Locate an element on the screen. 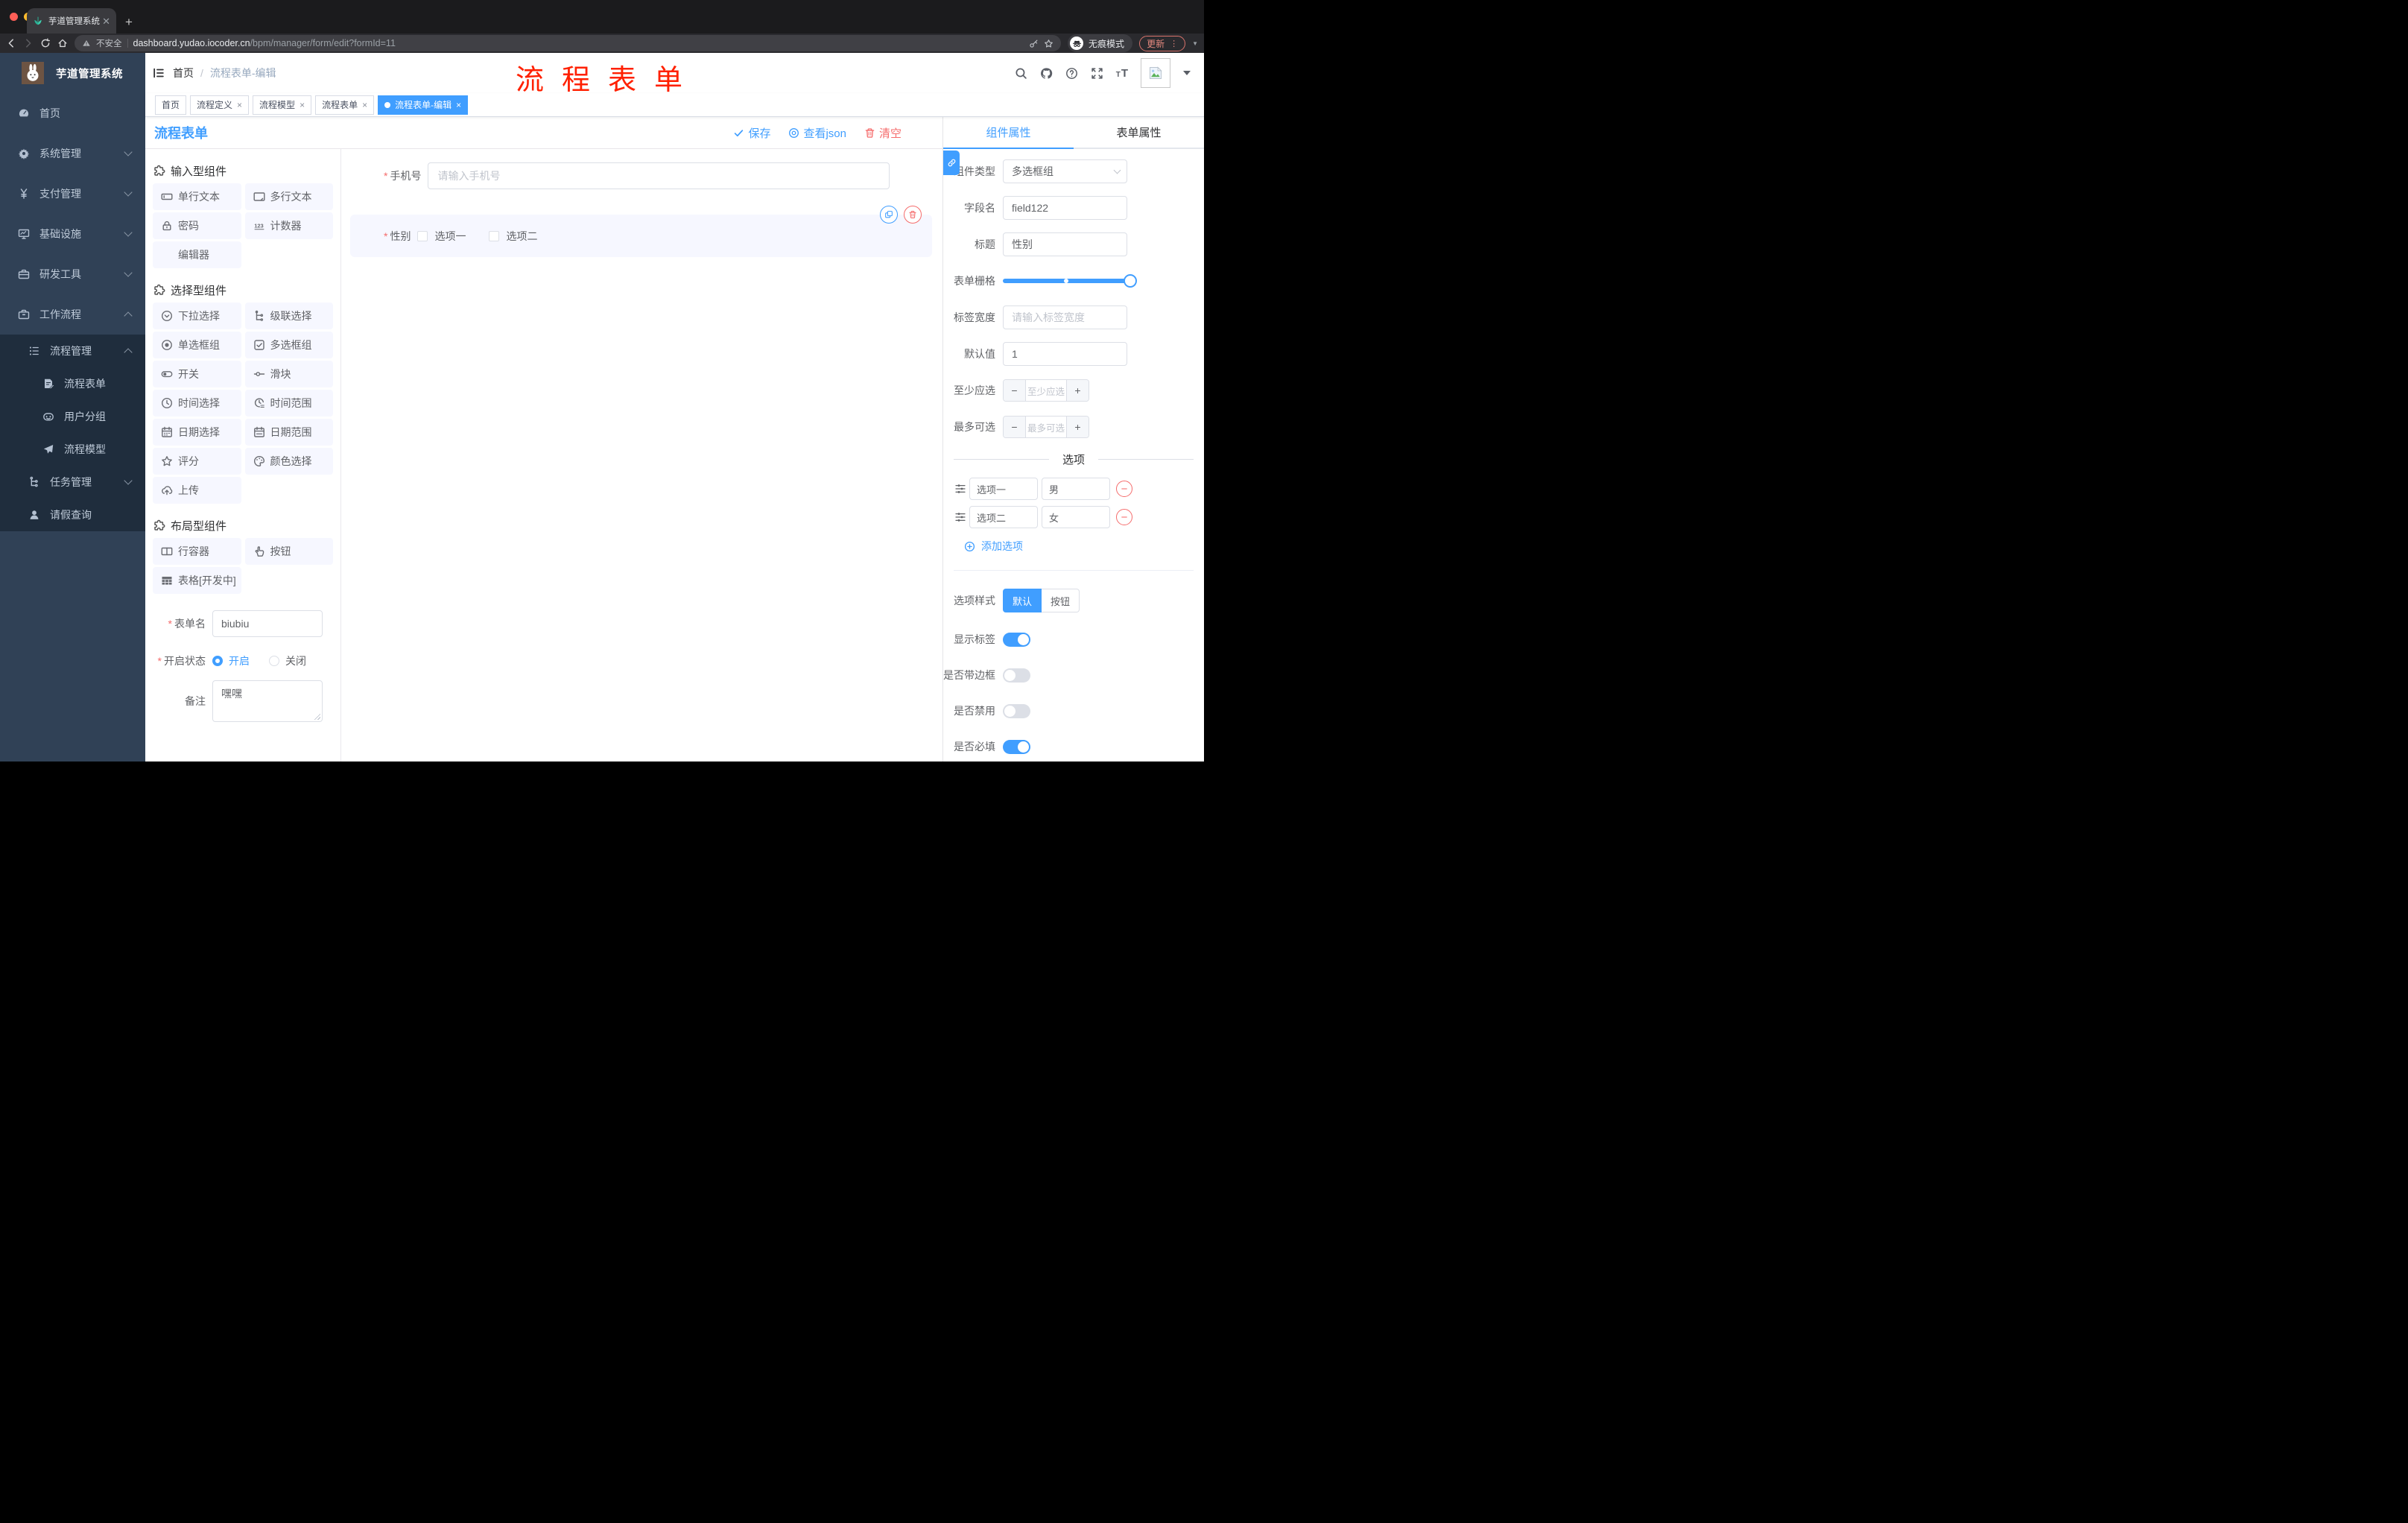 This screenshot has height=1523, width=2408. palette-item-行容器: 行容器 is located at coordinates (197, 551).